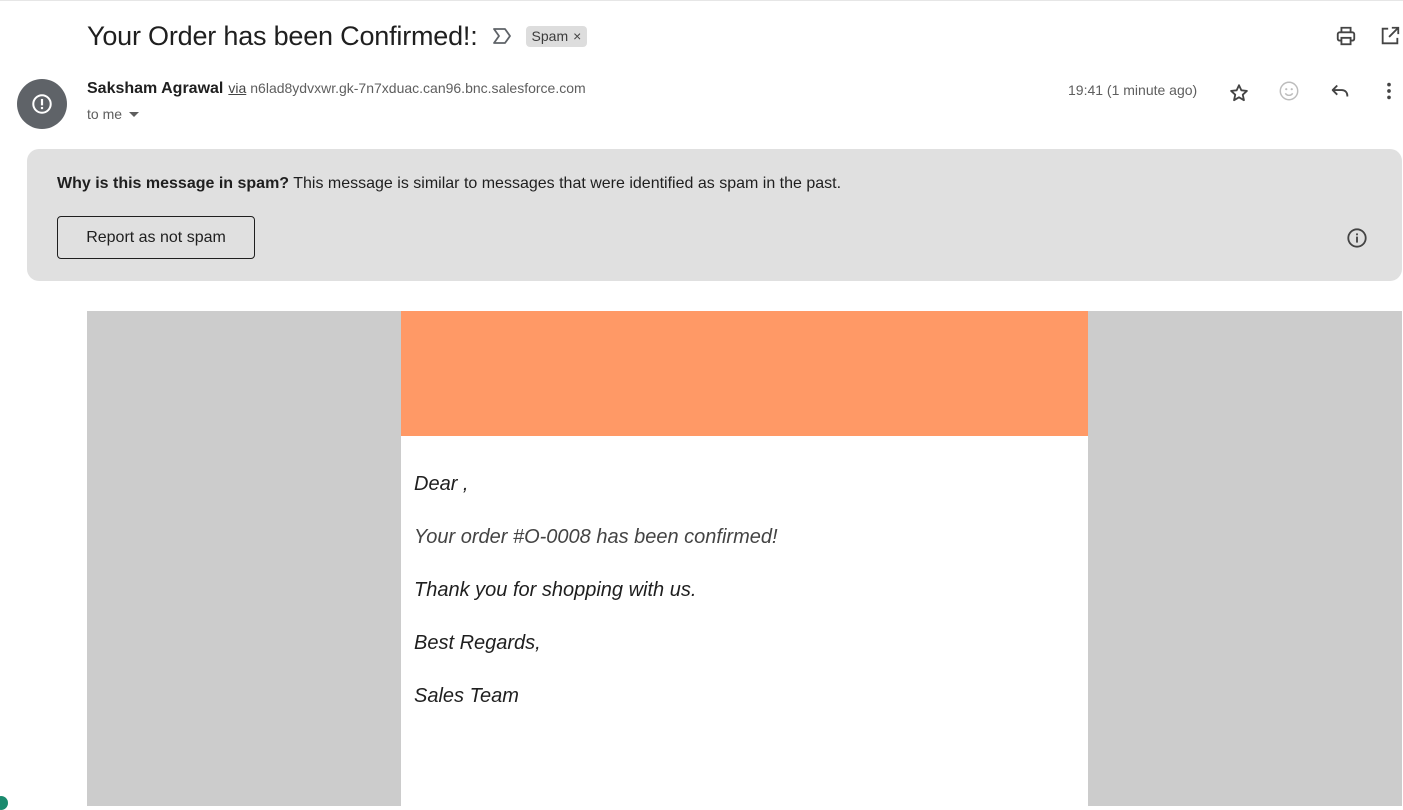 The width and height of the screenshot is (1403, 810). What do you see at coordinates (1389, 91) in the screenshot?
I see `more-vert-icon` at bounding box center [1389, 91].